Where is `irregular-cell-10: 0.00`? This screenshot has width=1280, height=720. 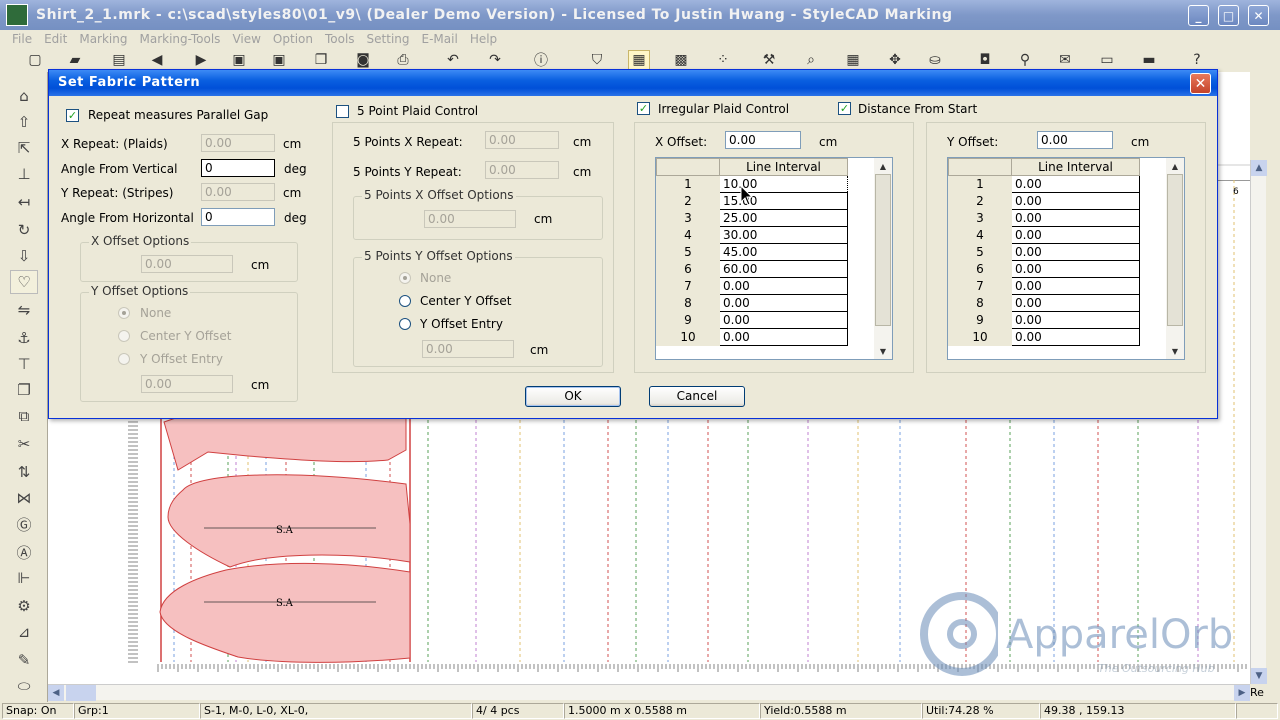
irregular-cell-10: 0.00 is located at coordinates (783, 337).